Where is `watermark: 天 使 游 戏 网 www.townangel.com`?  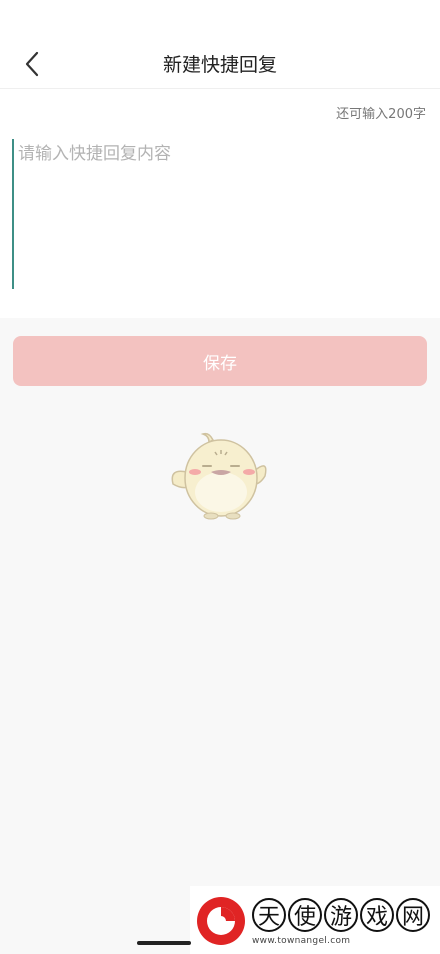
watermark: 天 使 游 戏 网 www.townangel.com is located at coordinates (315, 920).